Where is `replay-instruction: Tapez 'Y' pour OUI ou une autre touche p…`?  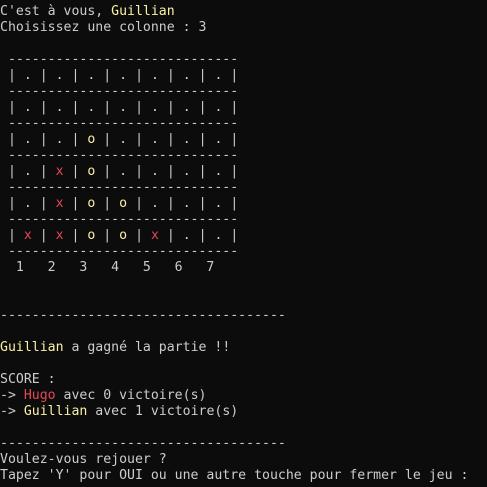 replay-instruction: Tapez 'Y' pour OUI ou une autre touche p… is located at coordinates (234, 475).